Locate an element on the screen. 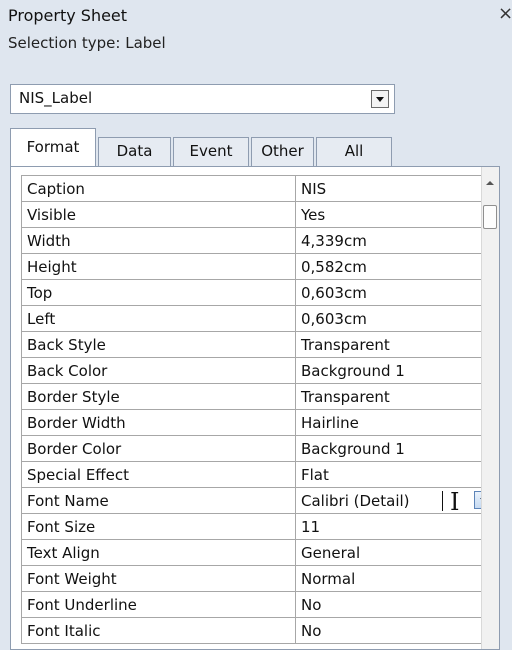  property-value: Hairline is located at coordinates (389, 422).